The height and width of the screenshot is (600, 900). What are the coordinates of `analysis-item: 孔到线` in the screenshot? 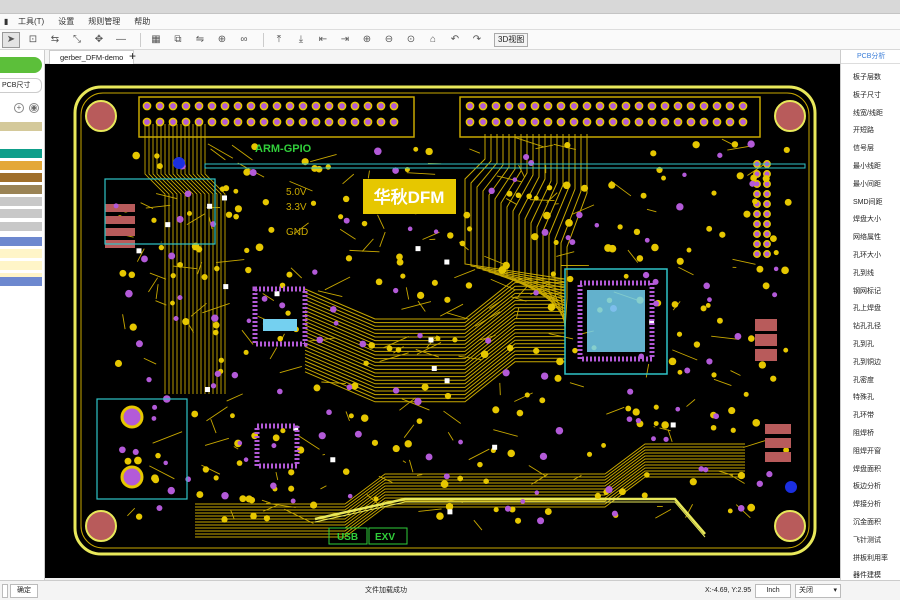 It's located at (863, 274).